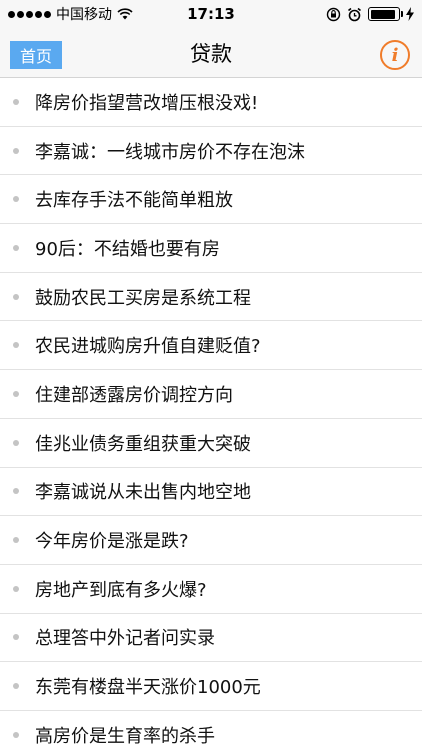 The height and width of the screenshot is (750, 422). Describe the element at coordinates (127, 249) in the screenshot. I see `news-title: 90后：不结婚也要有房` at that location.